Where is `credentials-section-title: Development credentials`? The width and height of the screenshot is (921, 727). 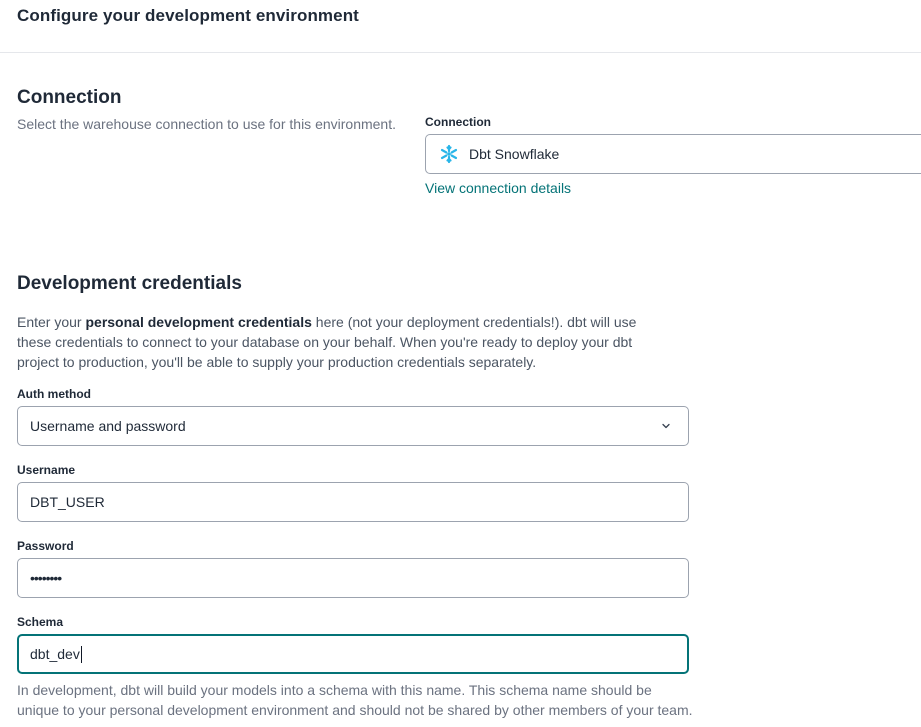 credentials-section-title: Development credentials is located at coordinates (129, 283).